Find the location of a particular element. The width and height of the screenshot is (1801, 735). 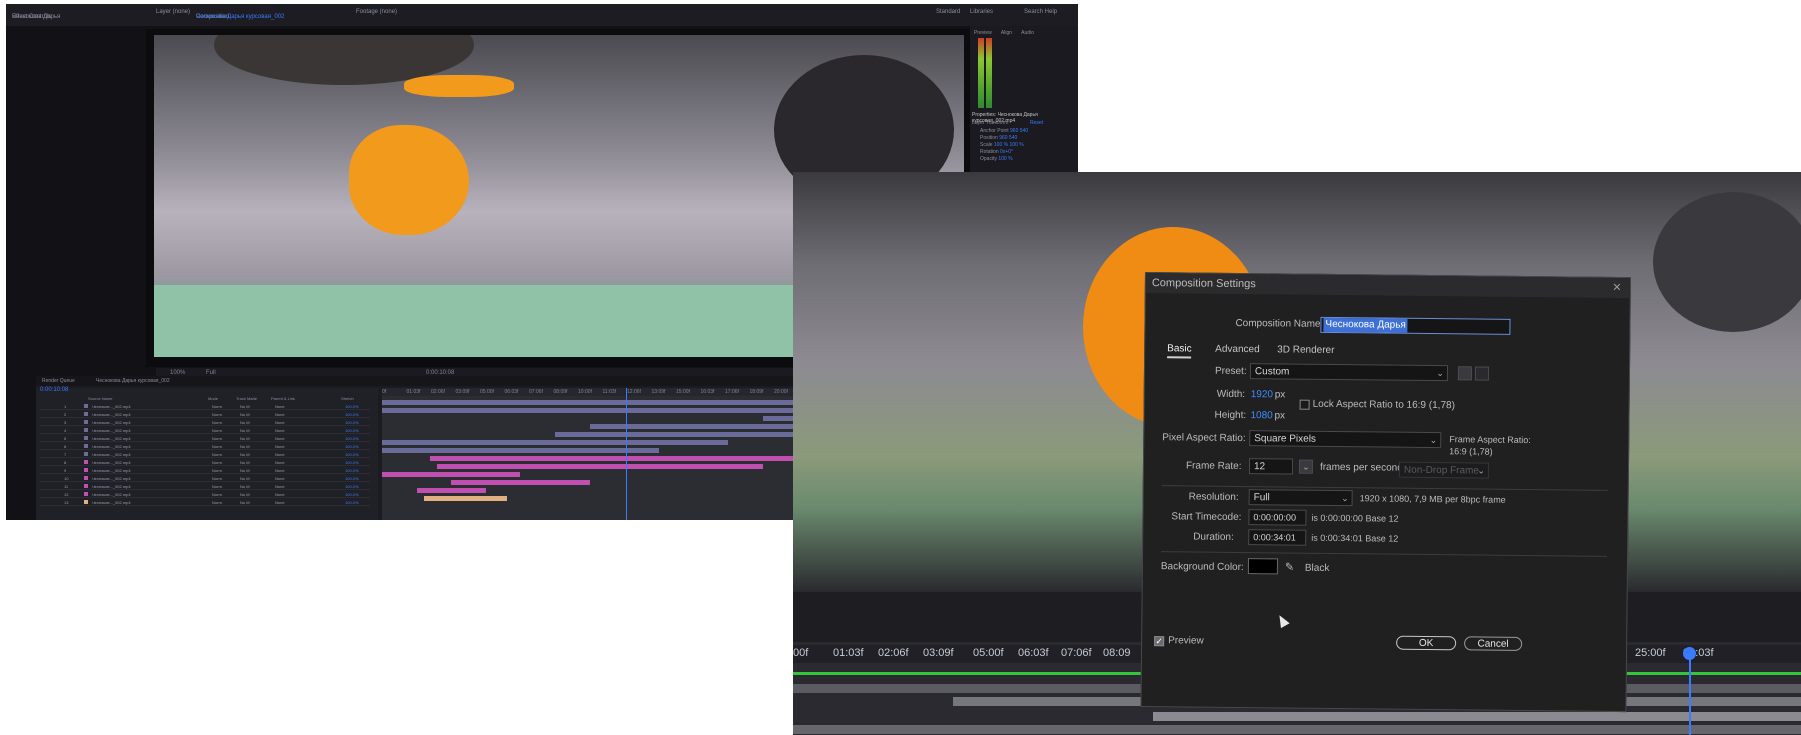

ruler-tick-label: 03:09f is located at coordinates (938, 653).